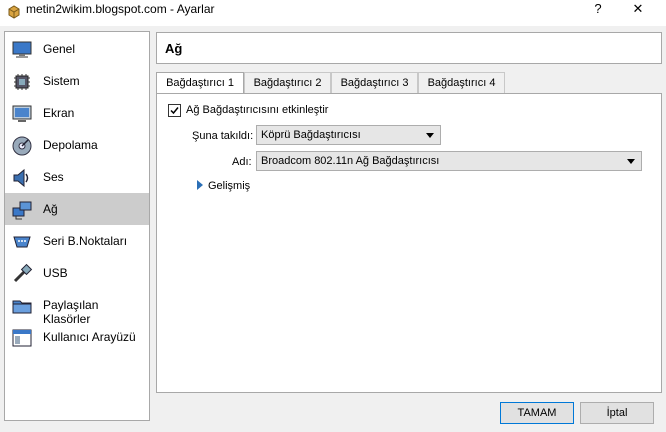  What do you see at coordinates (200, 185) in the screenshot?
I see `expand-arrow-icon` at bounding box center [200, 185].